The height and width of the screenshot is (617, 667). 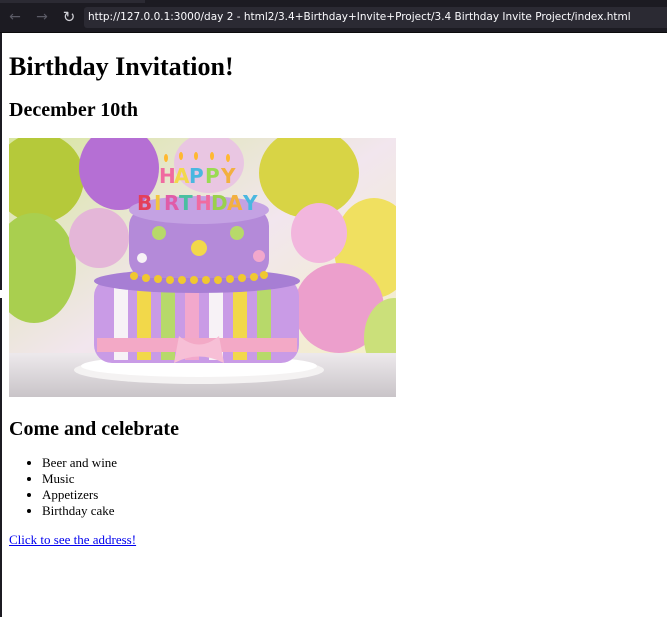 I want to click on svg-text: I, so click(x=157, y=203).